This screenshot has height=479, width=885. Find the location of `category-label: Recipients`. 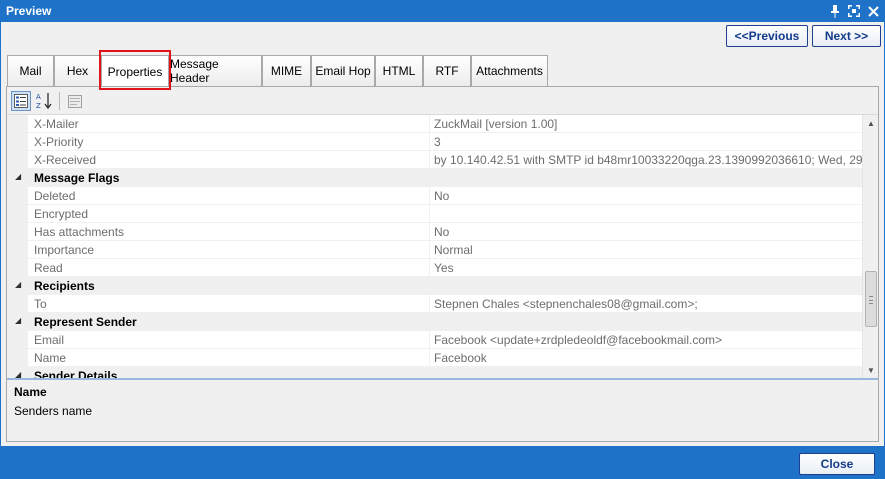

category-label: Recipients is located at coordinates (64, 286).